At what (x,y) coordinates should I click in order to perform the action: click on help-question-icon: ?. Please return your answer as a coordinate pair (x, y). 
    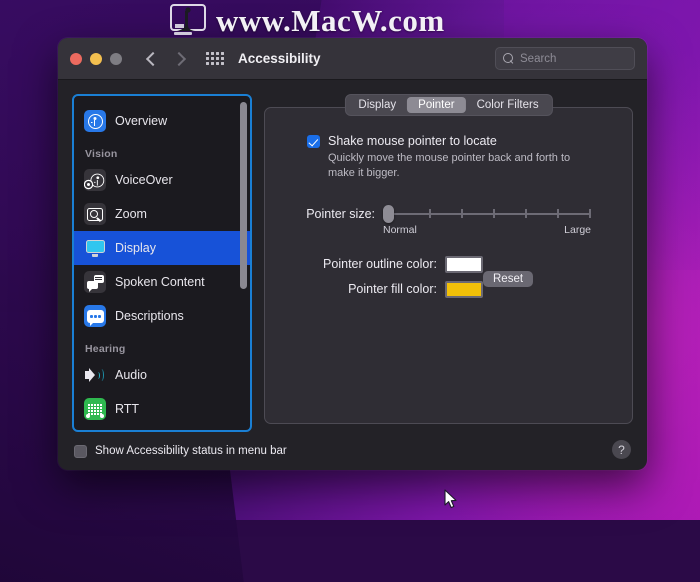
    Looking at the image, I should click on (621, 449).